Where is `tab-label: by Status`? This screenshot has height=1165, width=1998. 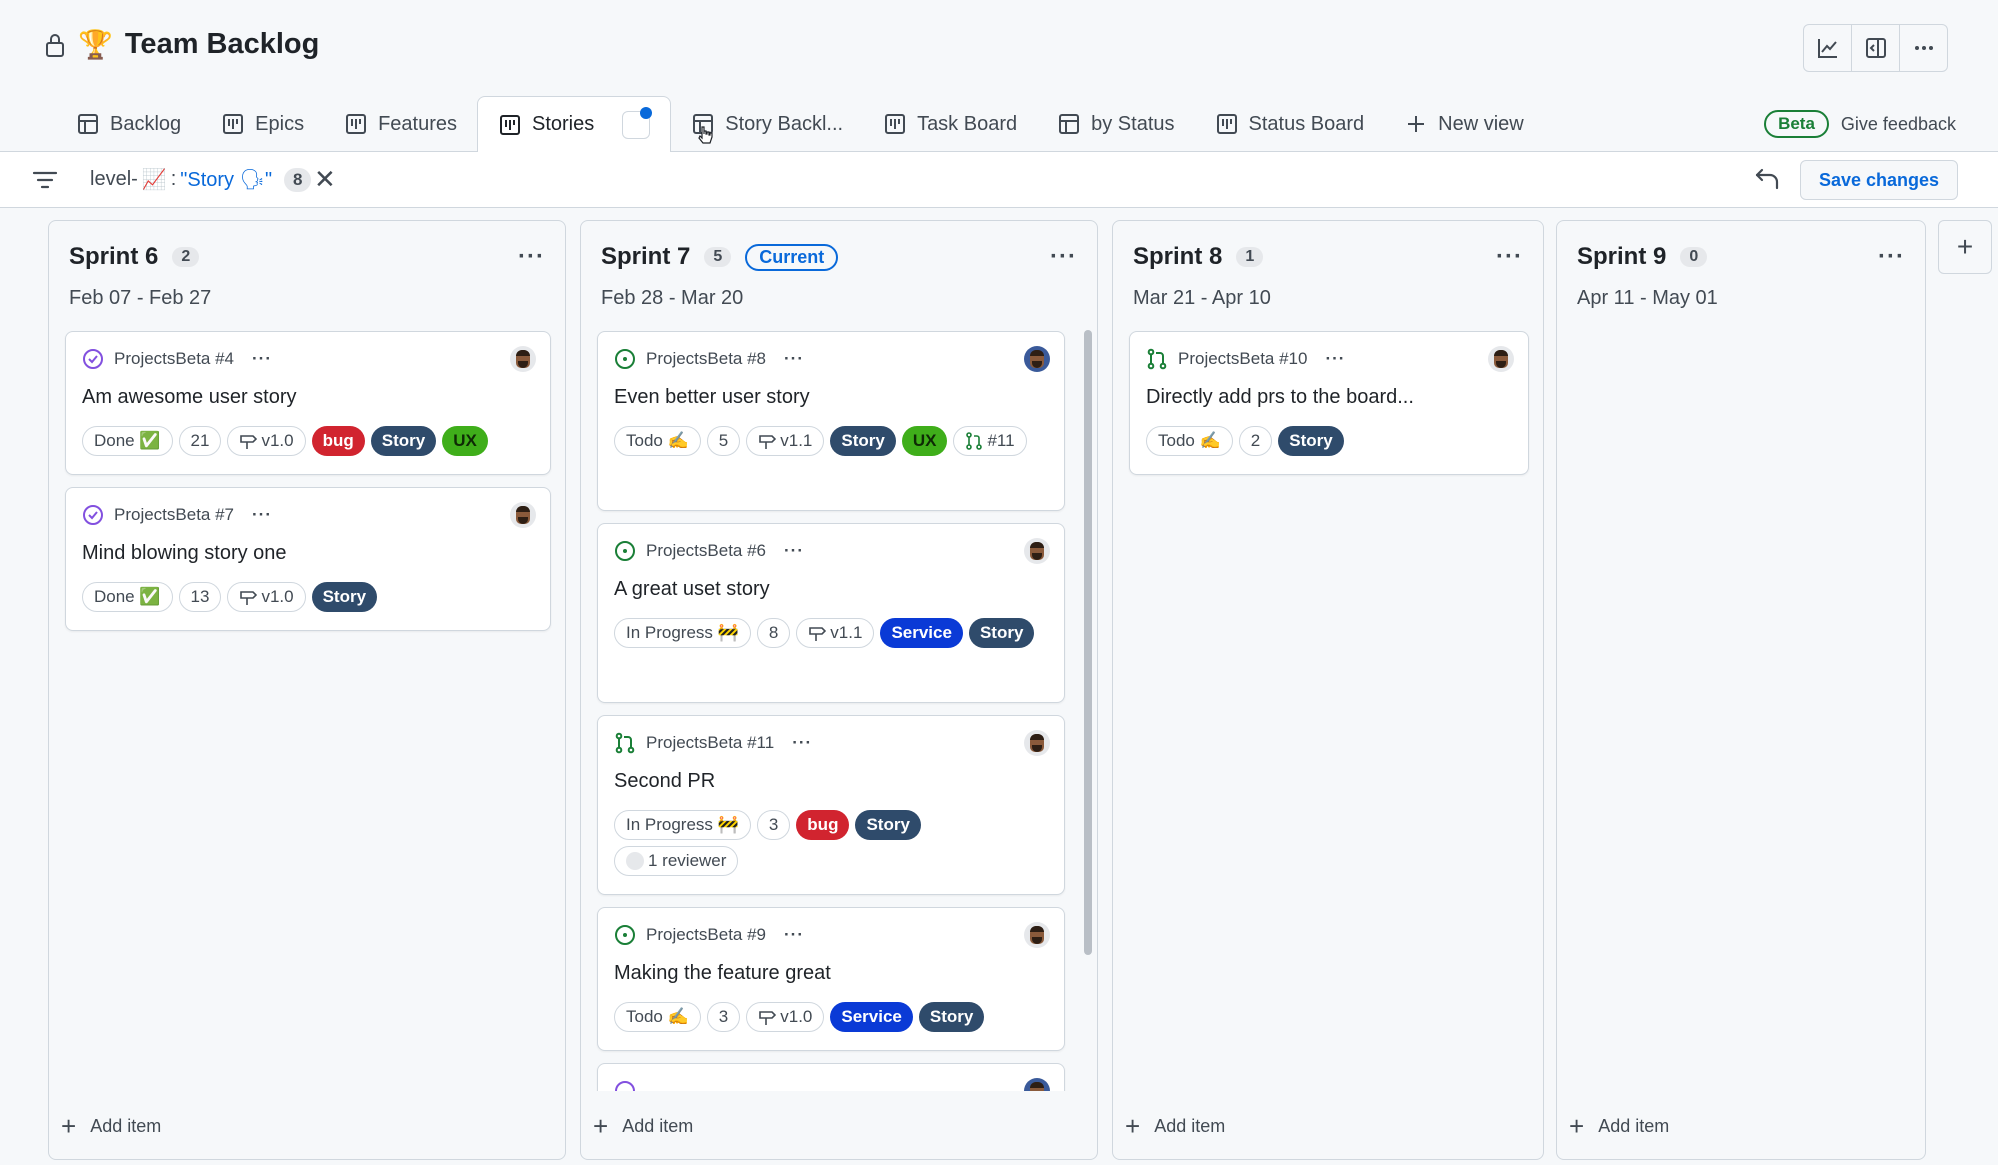
tab-label: by Status is located at coordinates (1133, 123).